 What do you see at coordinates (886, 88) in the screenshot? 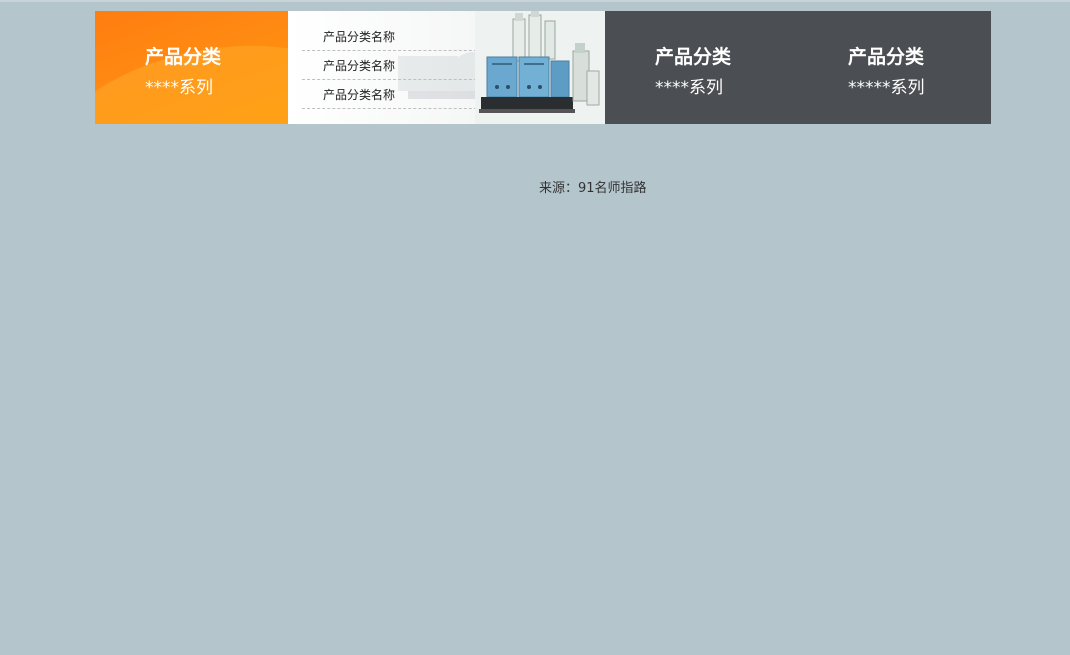
I see `category-subtitle: *****系列` at bounding box center [886, 88].